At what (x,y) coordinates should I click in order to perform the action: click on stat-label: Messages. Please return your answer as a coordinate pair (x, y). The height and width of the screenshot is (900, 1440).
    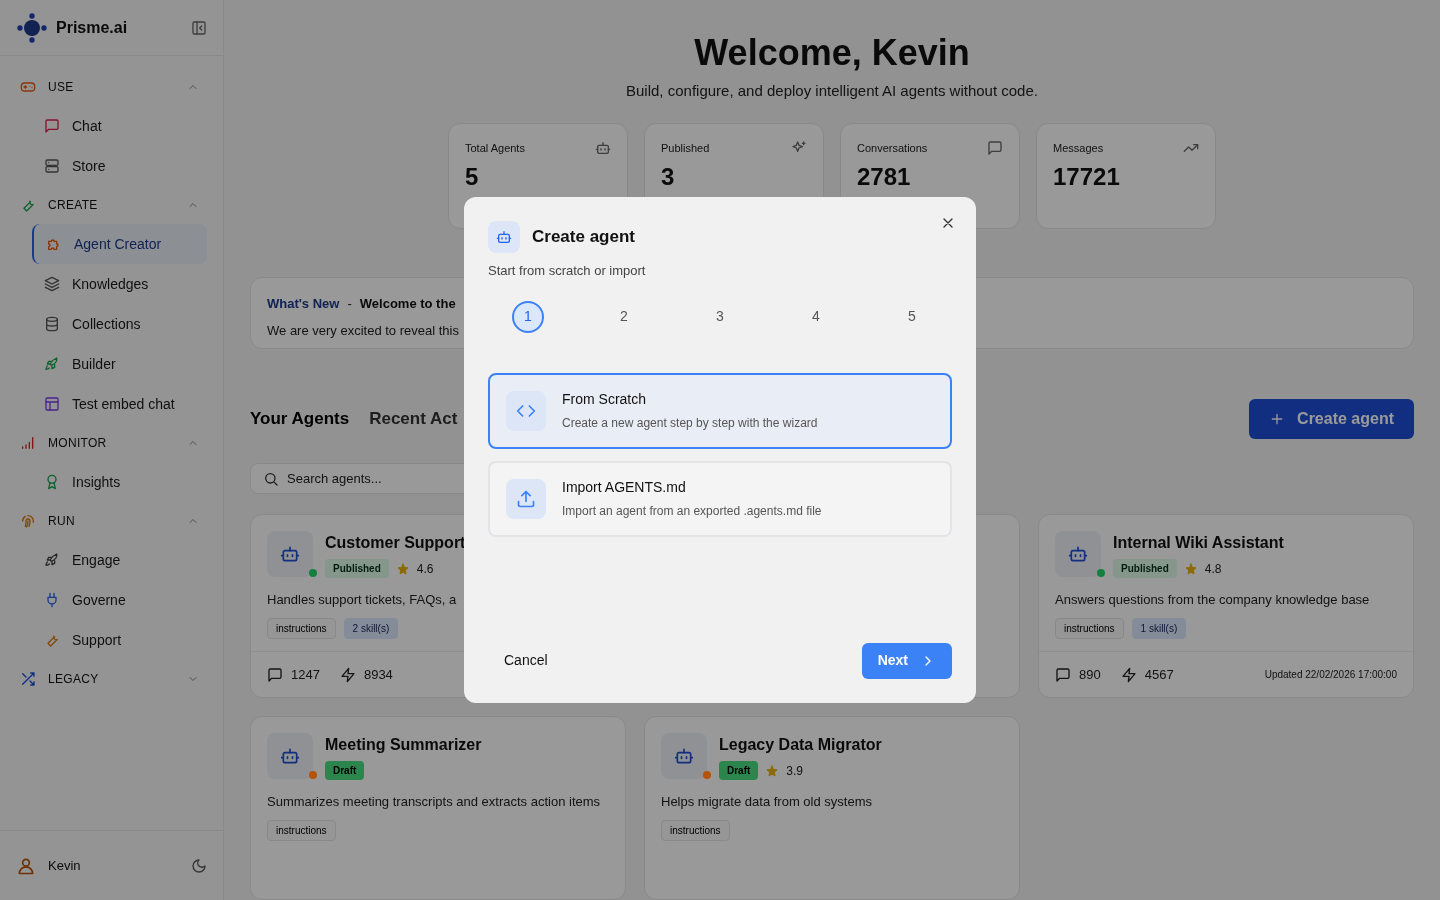
    Looking at the image, I should click on (1078, 148).